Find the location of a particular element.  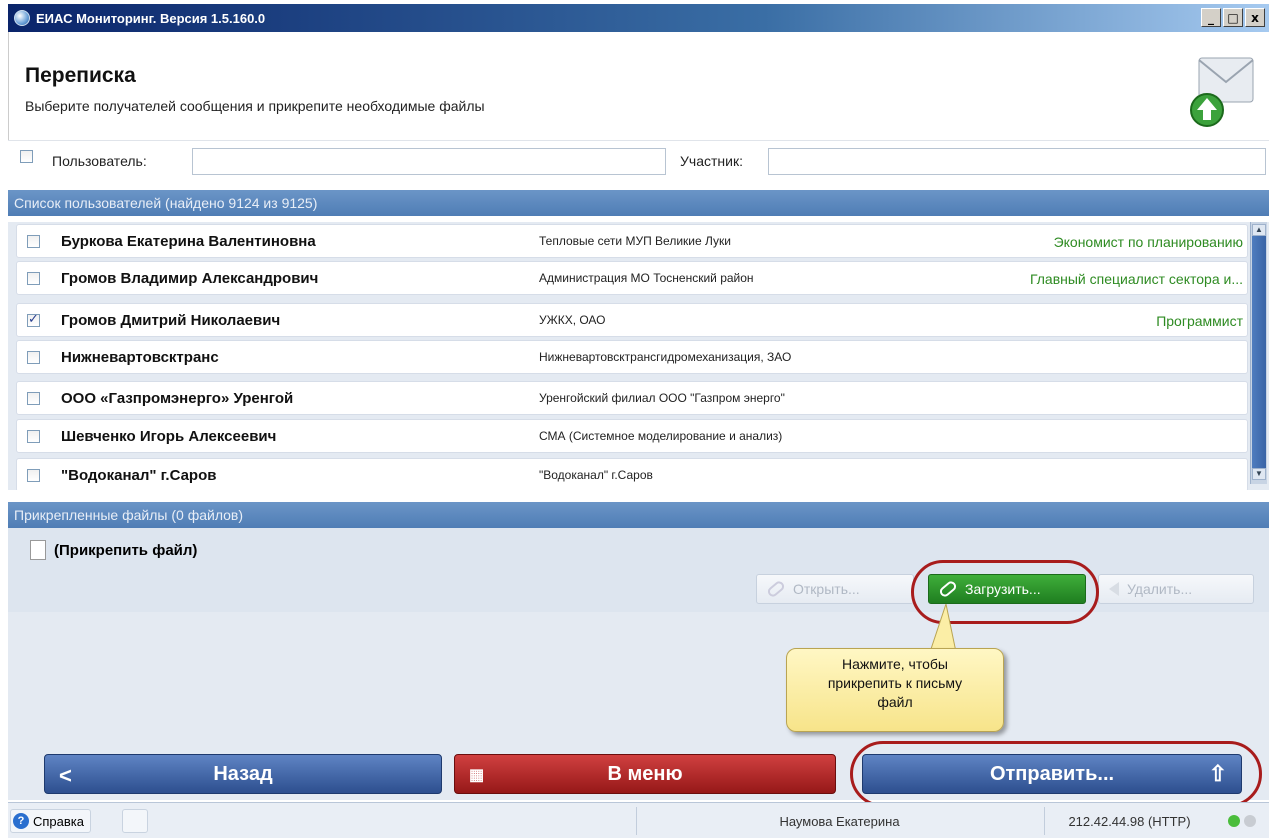

user-name: Шевченко Игорь Алексеевич is located at coordinates (169, 436).